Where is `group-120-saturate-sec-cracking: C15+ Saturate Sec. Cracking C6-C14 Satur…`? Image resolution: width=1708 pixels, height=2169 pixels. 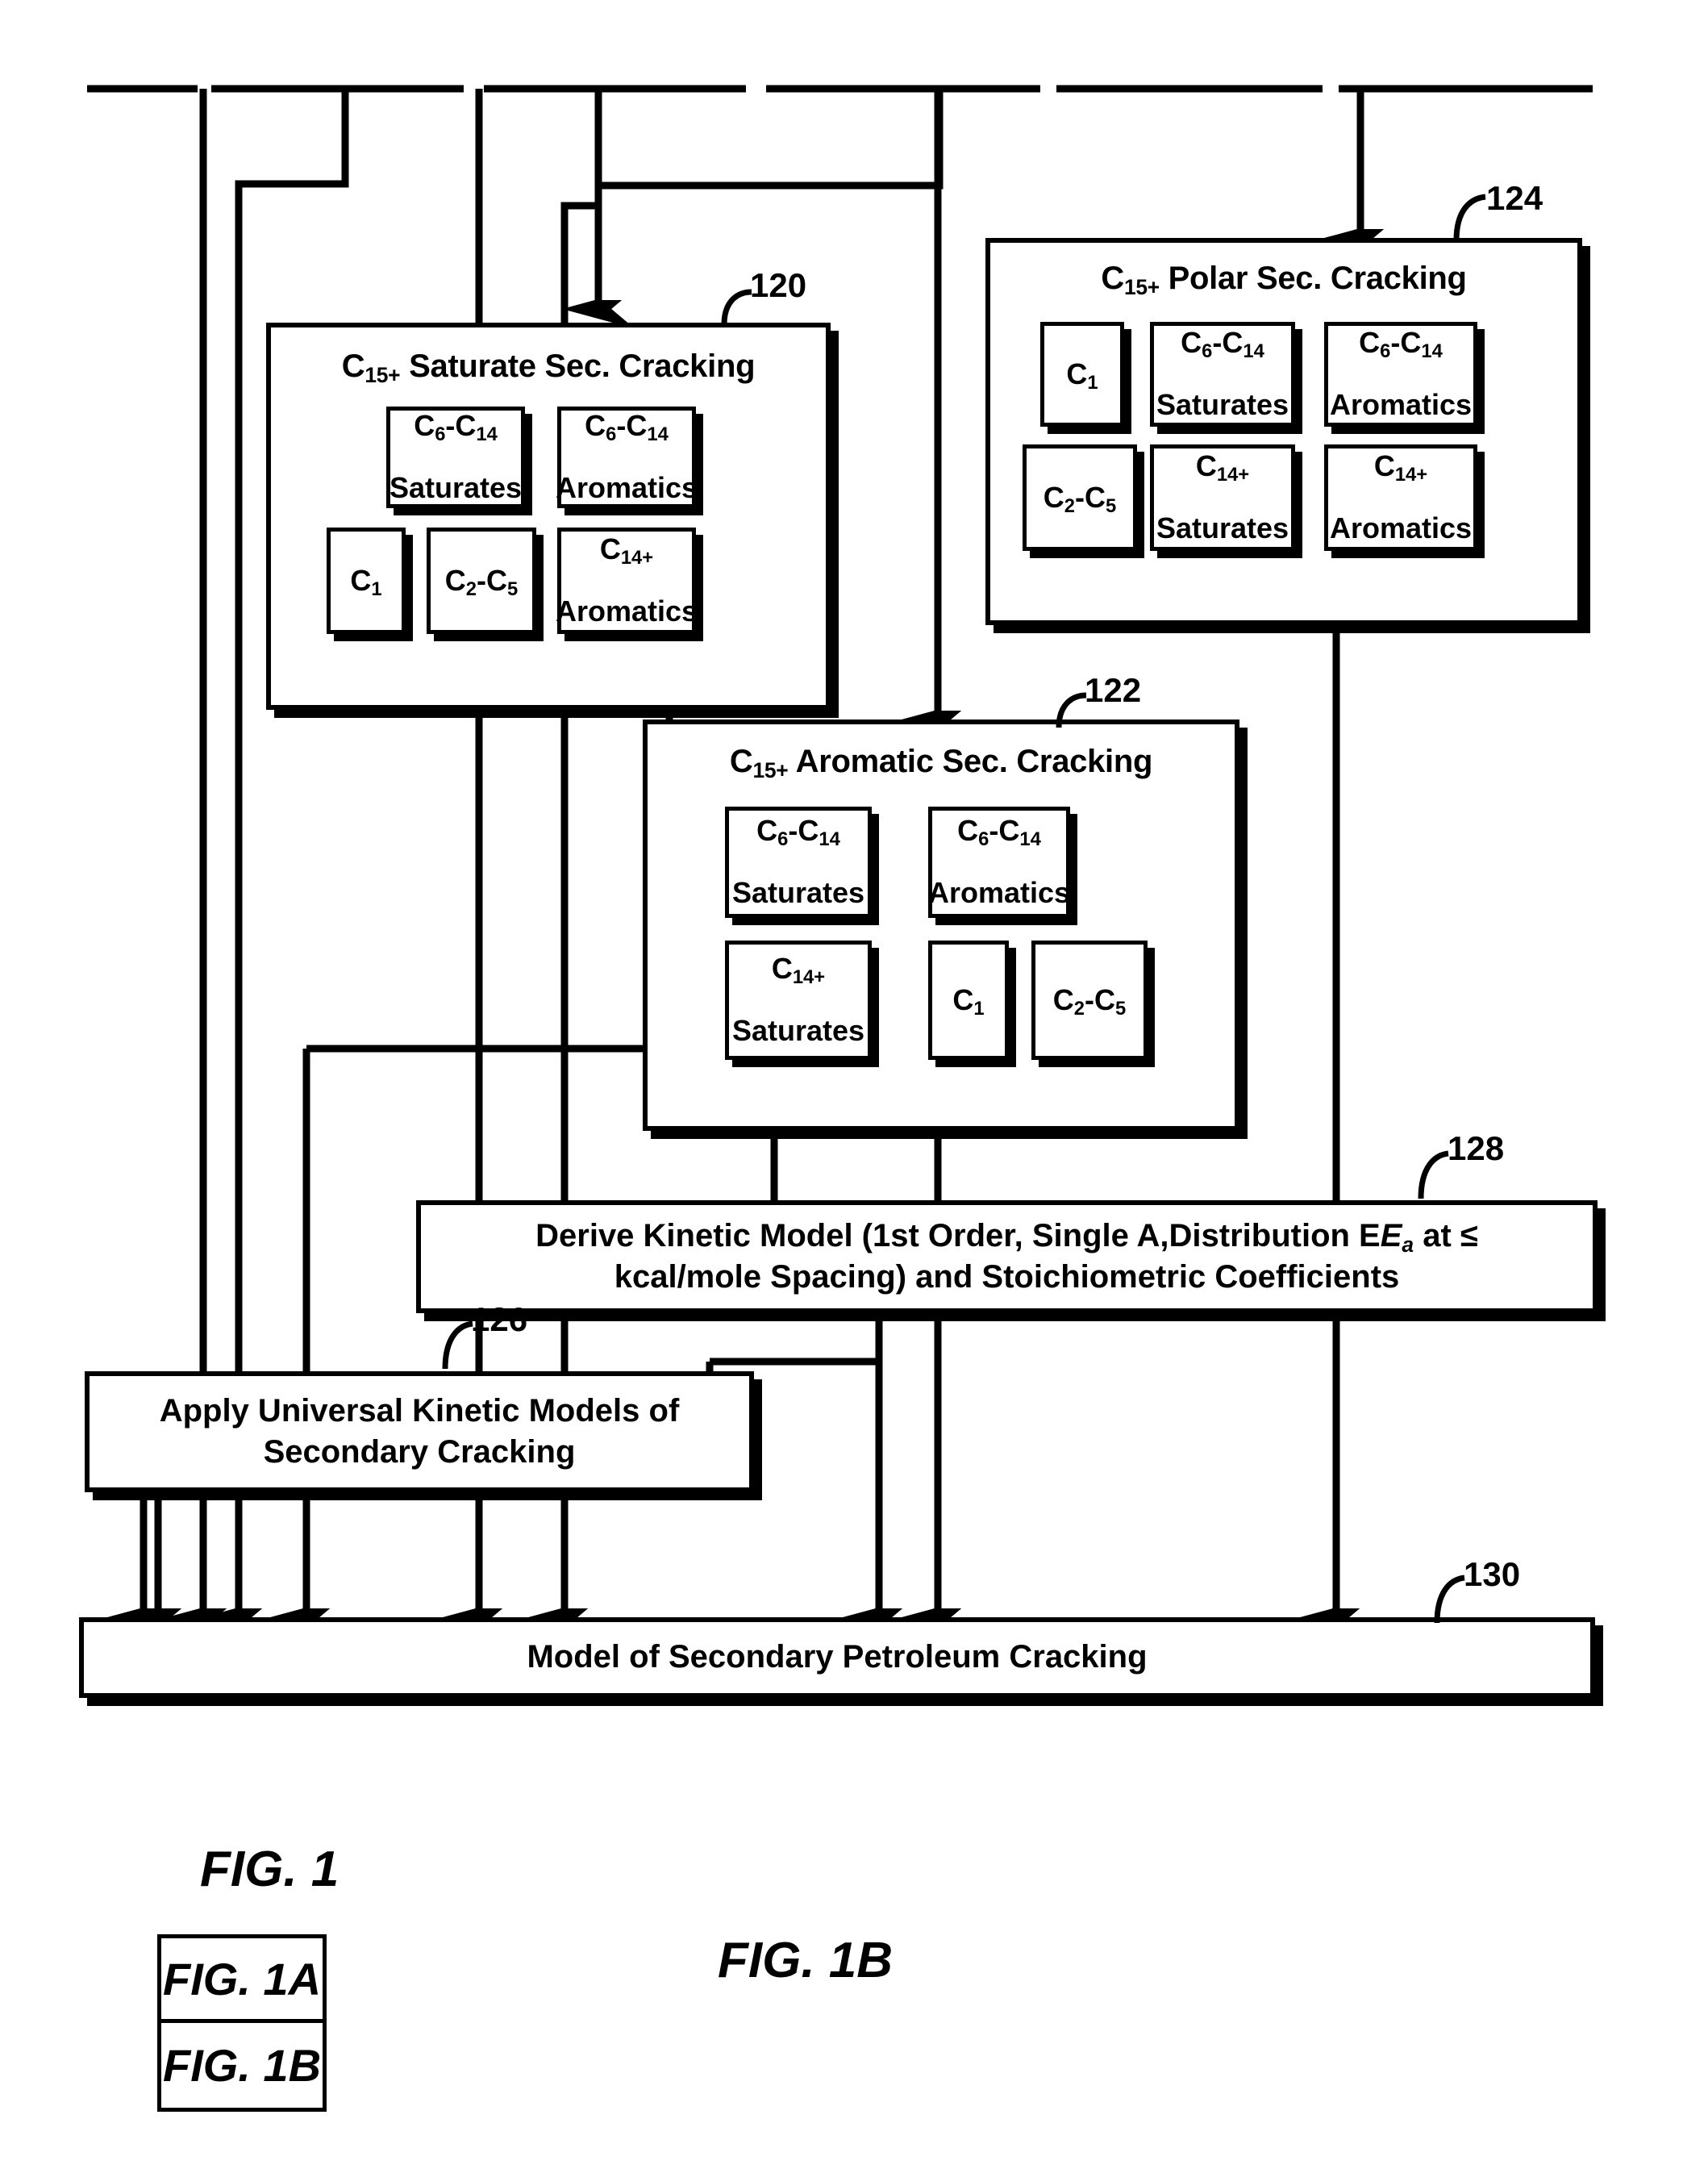 group-120-saturate-sec-cracking: C15+ Saturate Sec. Cracking C6-C14 Satur… is located at coordinates (548, 516).